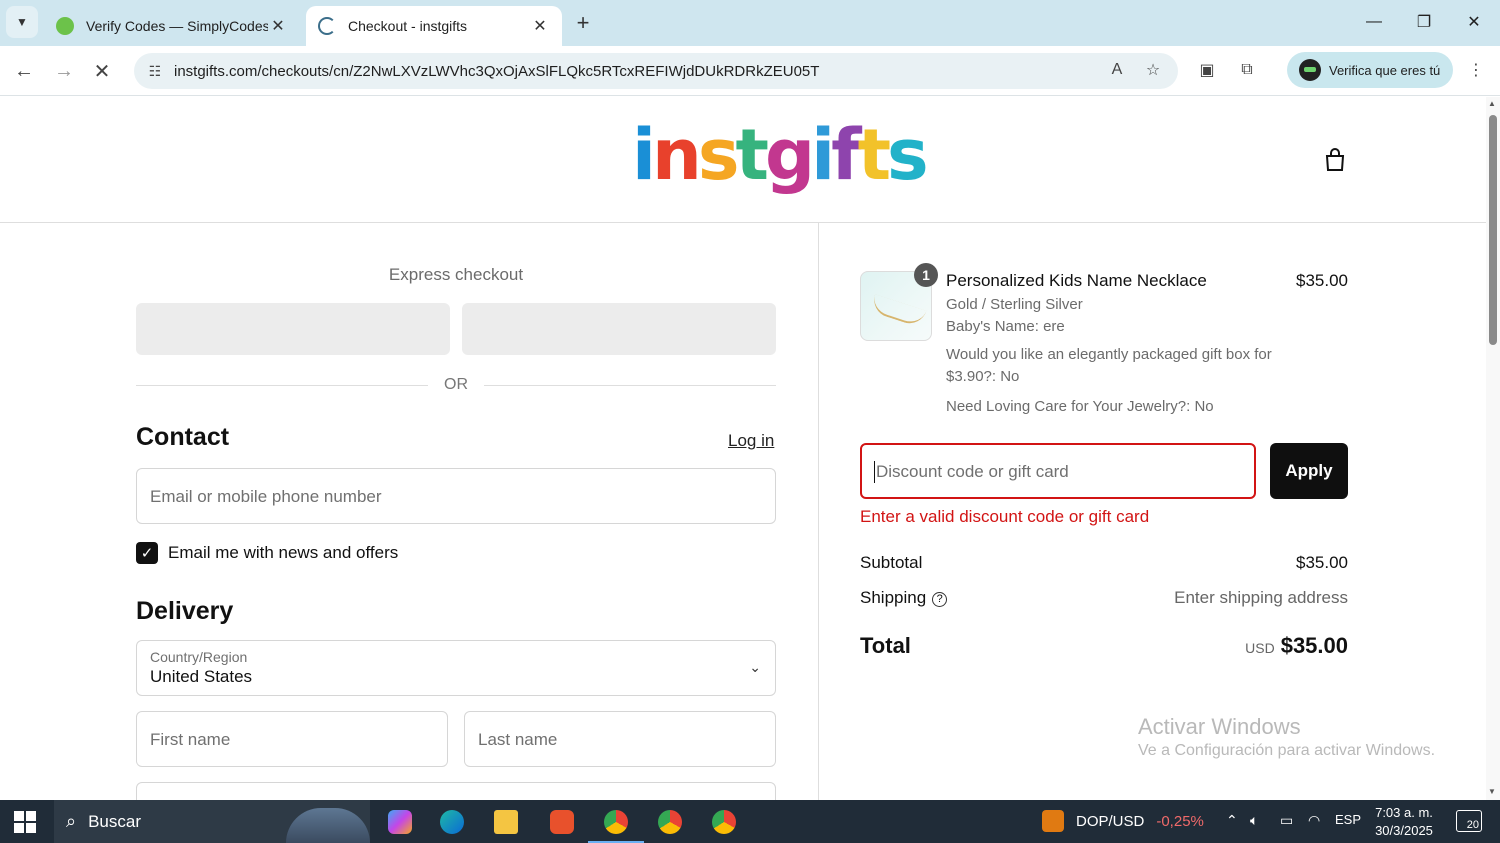 The width and height of the screenshot is (1500, 843). I want to click on newsletter-option: ✓ Email me with news and offers, so click(267, 553).